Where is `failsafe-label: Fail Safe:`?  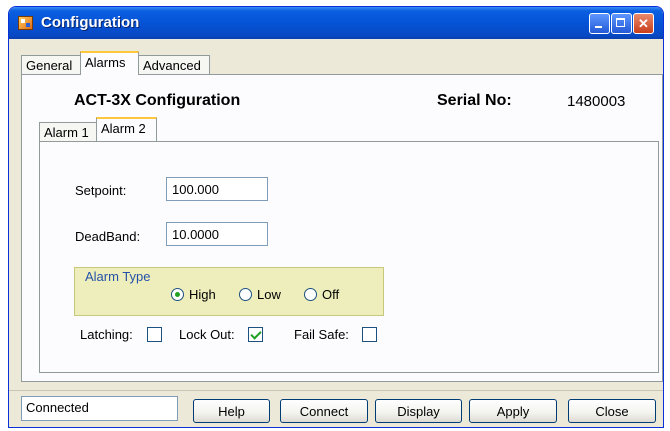
failsafe-label: Fail Safe: is located at coordinates (321, 334).